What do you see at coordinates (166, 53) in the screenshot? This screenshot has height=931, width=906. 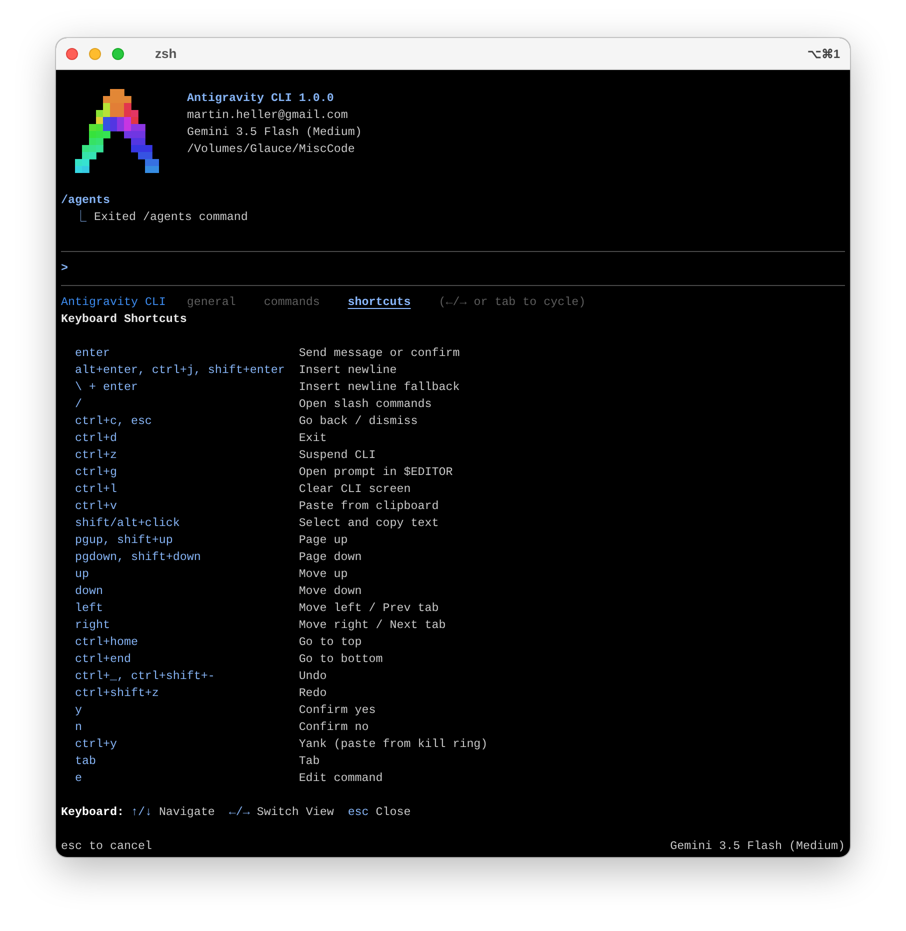 I see `window-title: zsh` at bounding box center [166, 53].